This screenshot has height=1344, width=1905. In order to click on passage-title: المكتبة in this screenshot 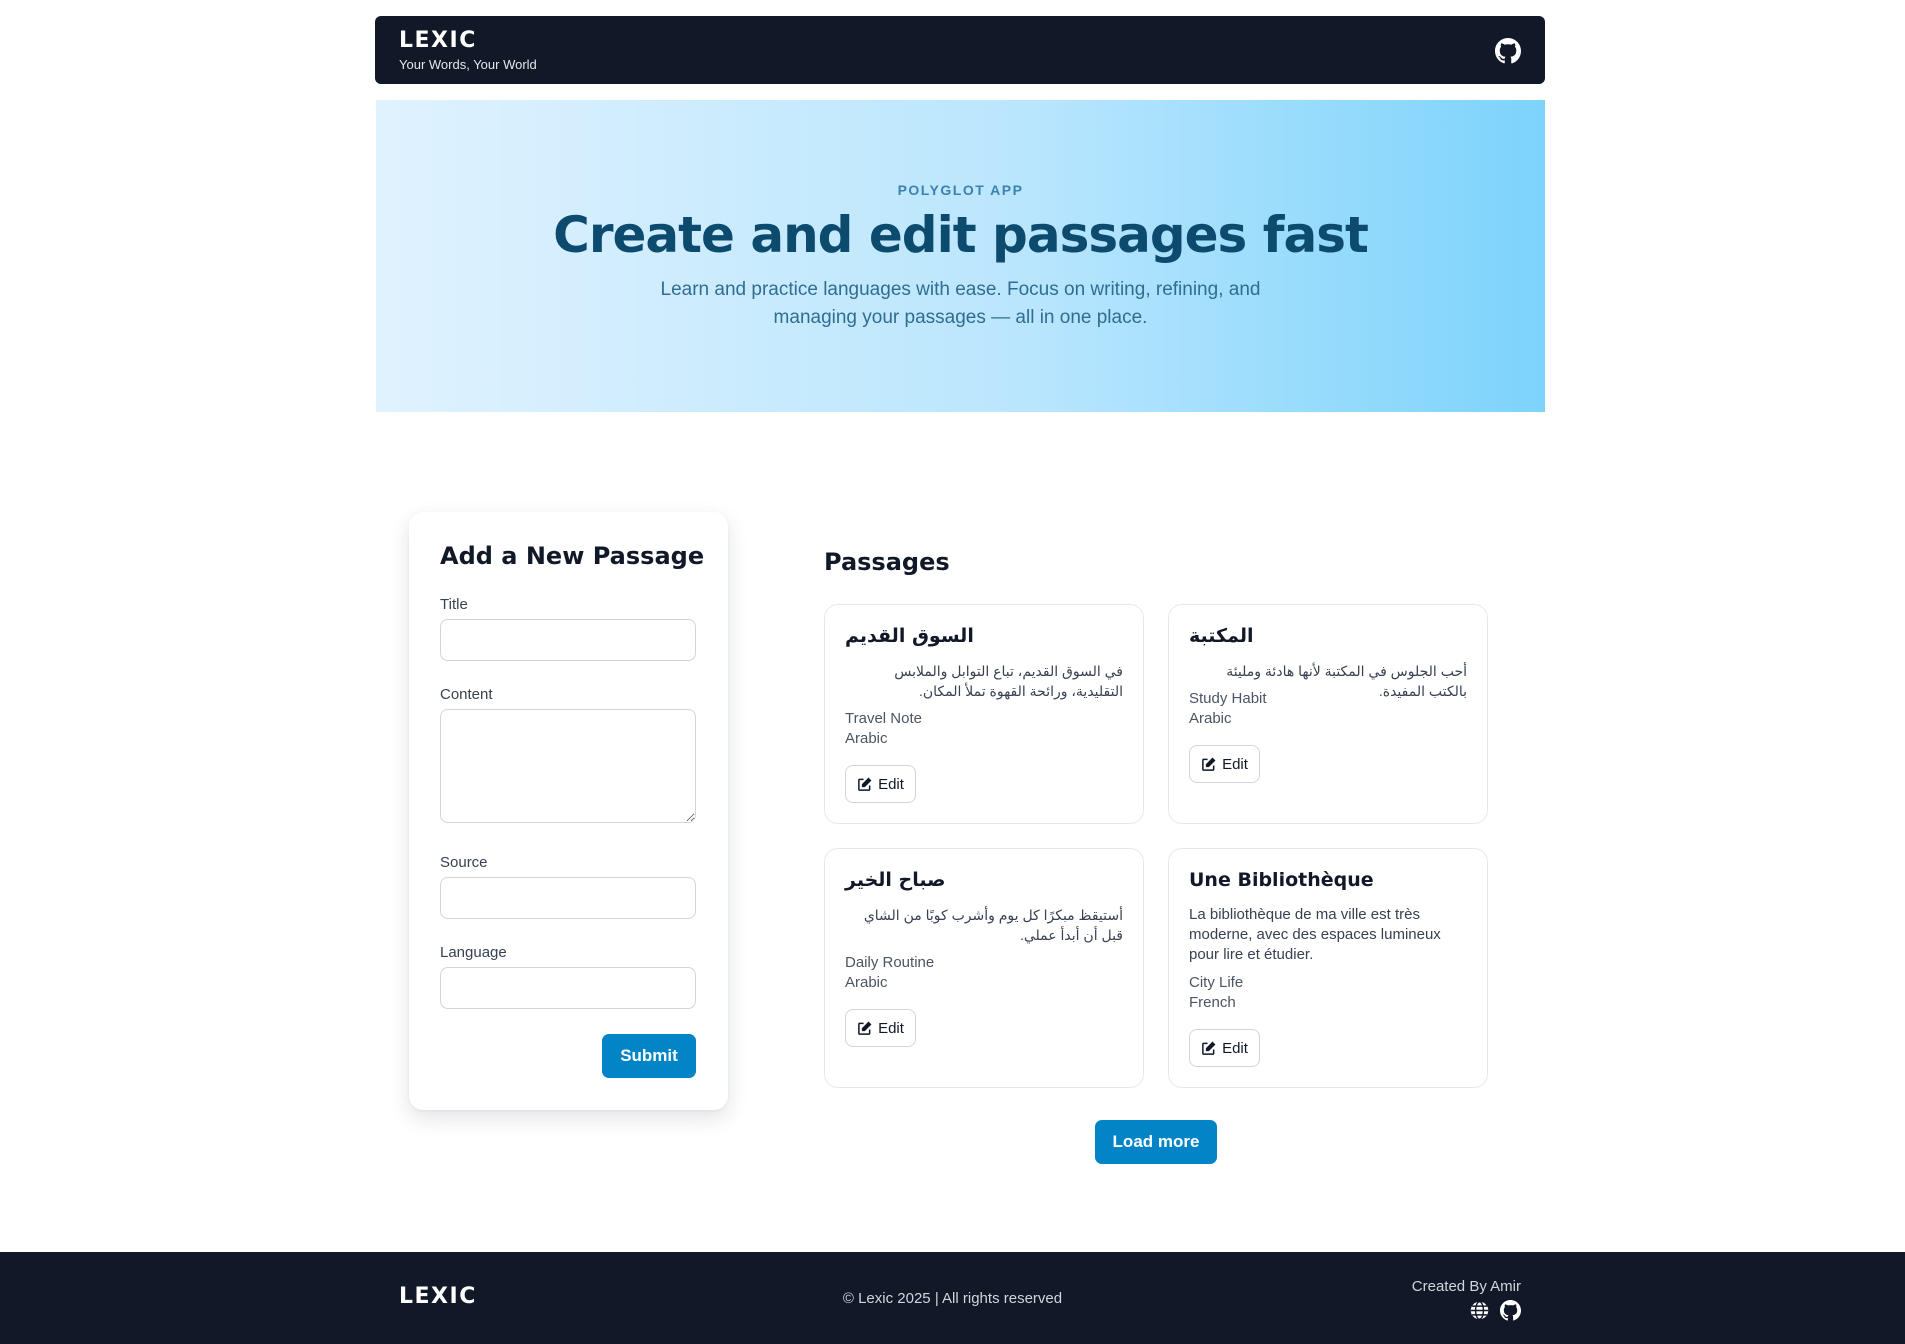, I will do `click(1221, 636)`.